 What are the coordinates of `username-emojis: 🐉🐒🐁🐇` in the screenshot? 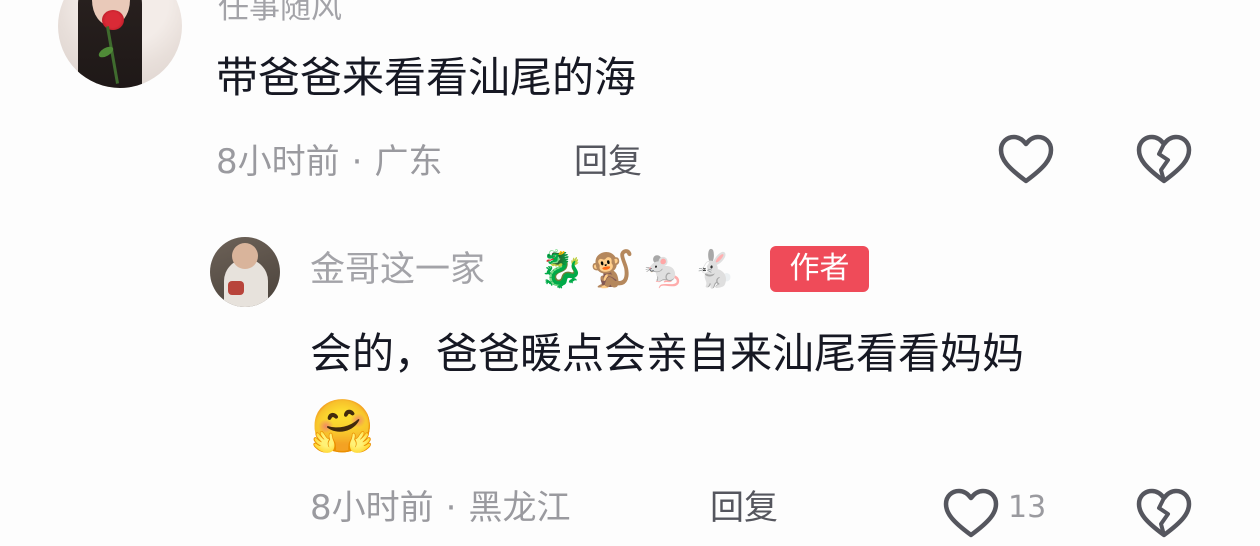 It's located at (641, 269).